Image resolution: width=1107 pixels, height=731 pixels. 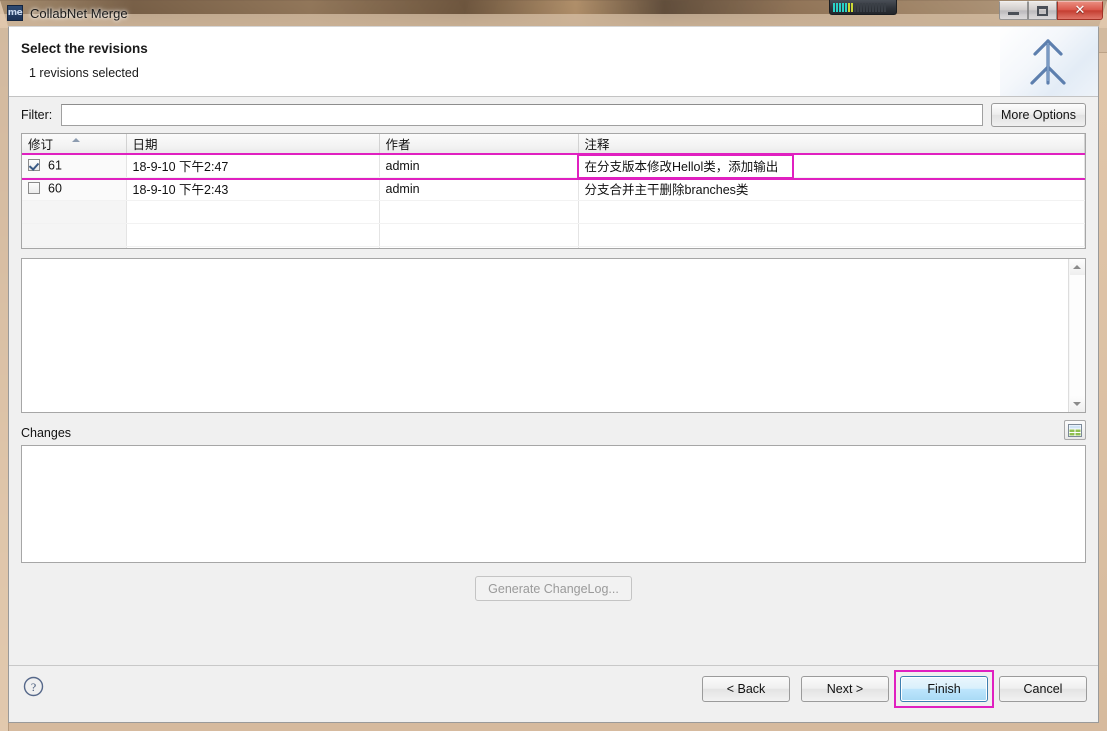 I want to click on cell-revision: 60, so click(x=74, y=189).